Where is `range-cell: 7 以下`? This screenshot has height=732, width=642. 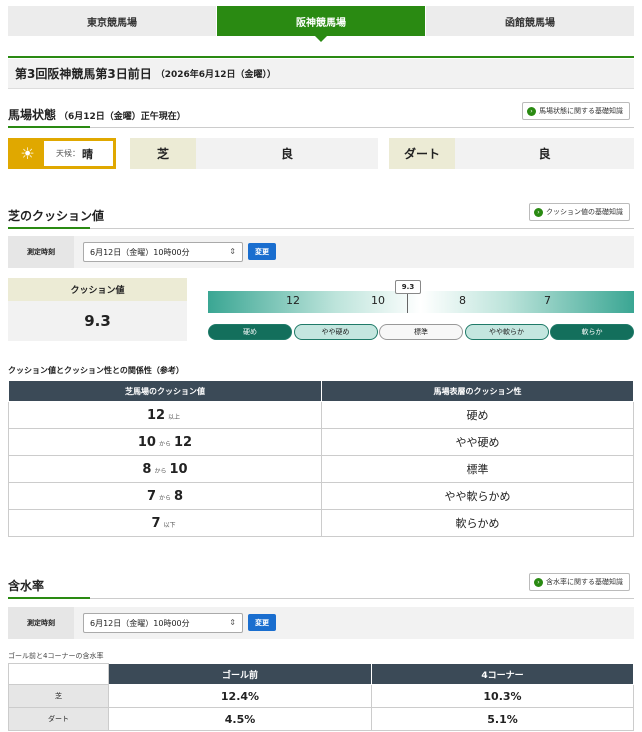 range-cell: 7 以下 is located at coordinates (165, 523).